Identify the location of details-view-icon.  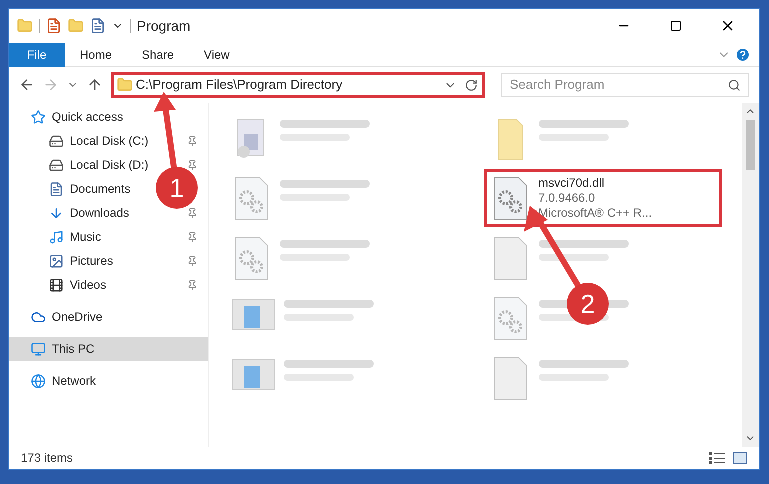
(717, 458).